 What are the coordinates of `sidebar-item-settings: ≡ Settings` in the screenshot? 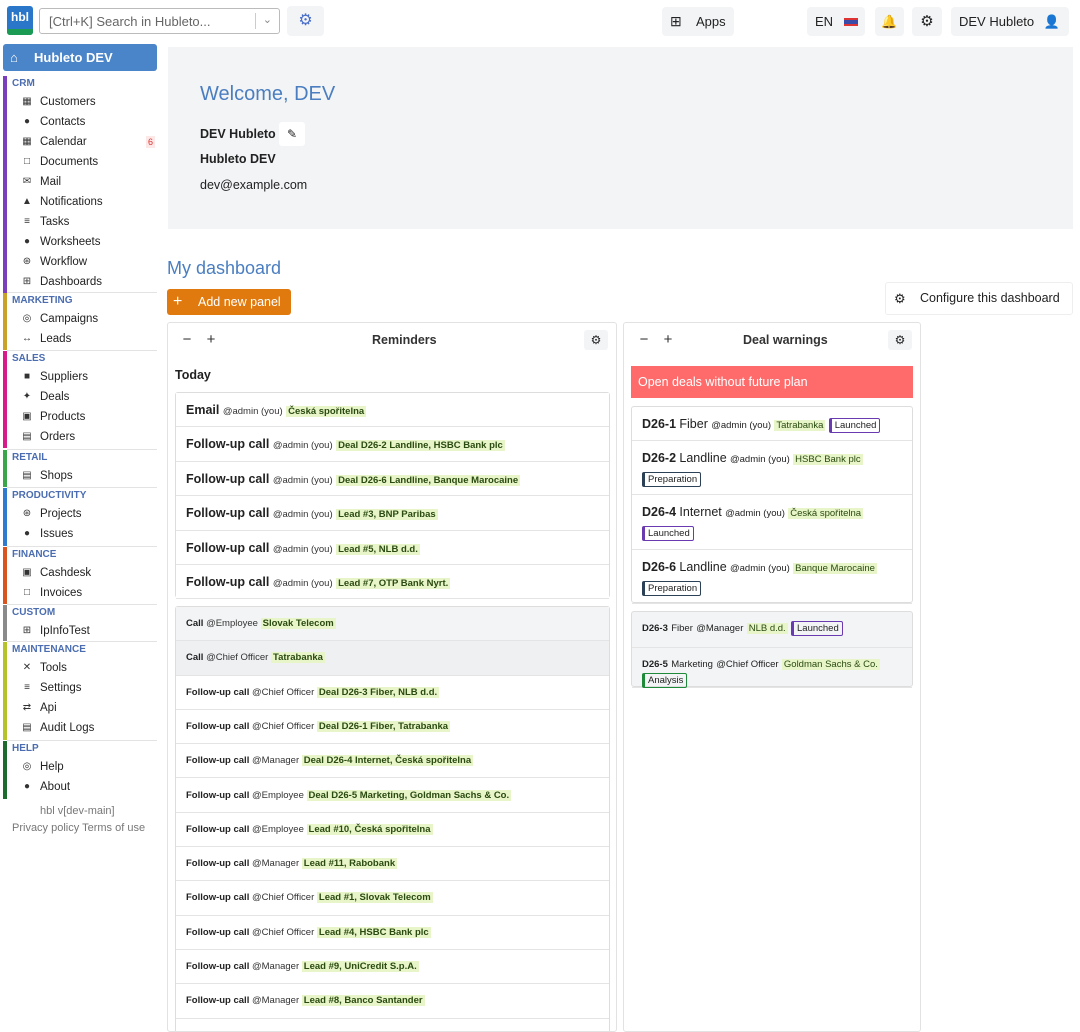 It's located at (82, 688).